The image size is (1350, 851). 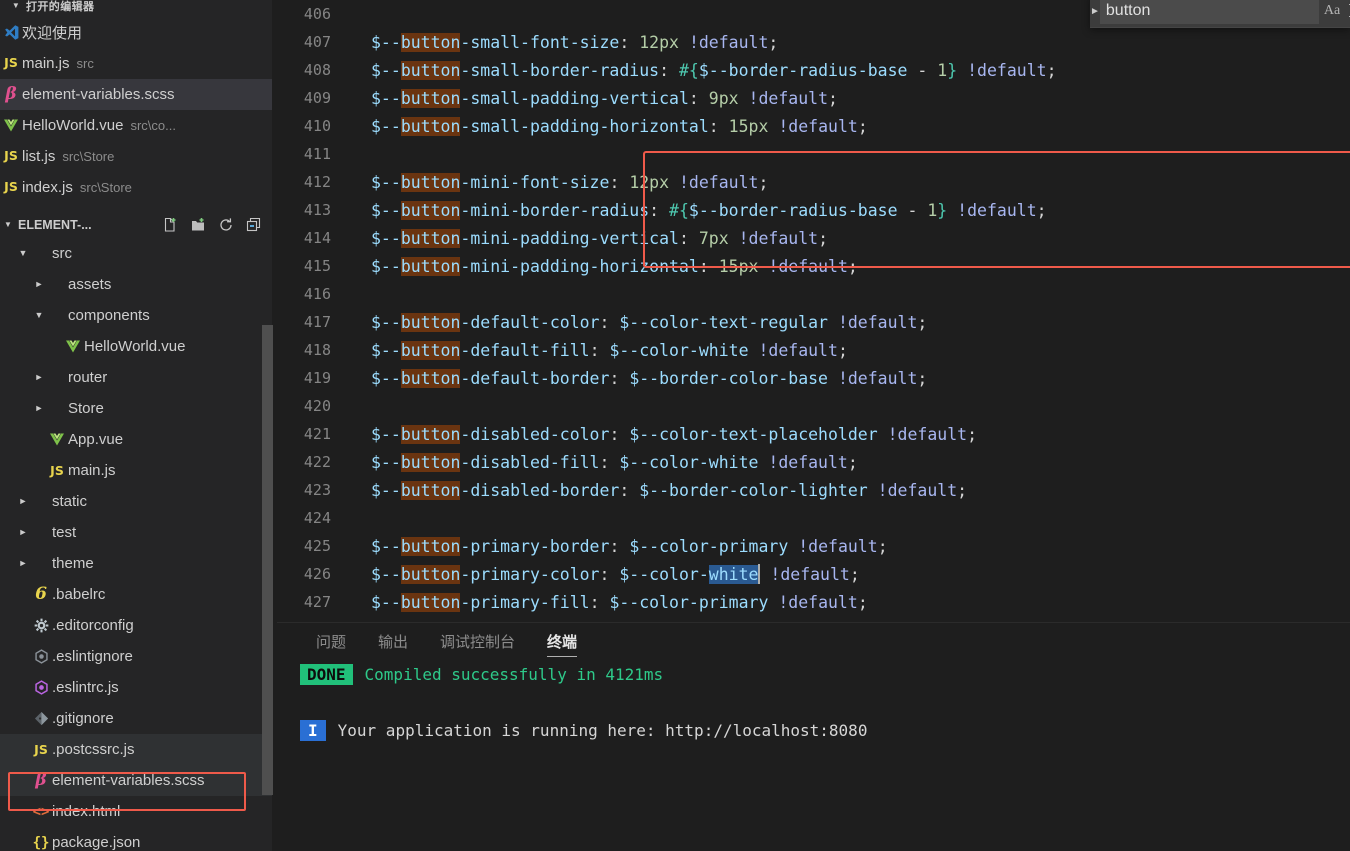 What do you see at coordinates (570, 182) in the screenshot?
I see `line-content: $--button-mini-font-size: 12px !default;` at bounding box center [570, 182].